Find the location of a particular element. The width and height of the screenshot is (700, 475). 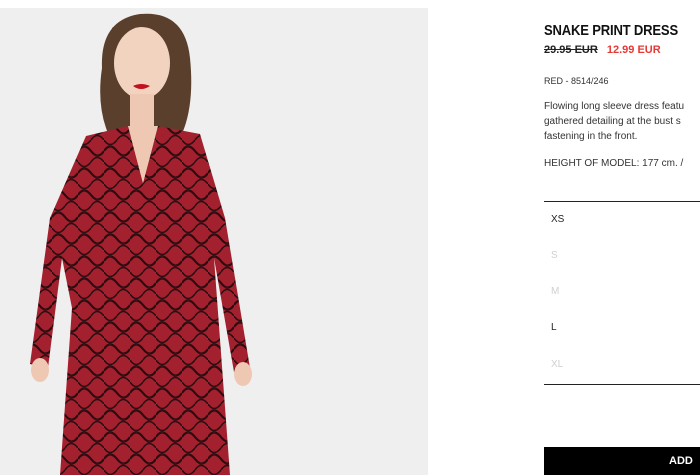

size-option-xs: XS is located at coordinates (557, 219).